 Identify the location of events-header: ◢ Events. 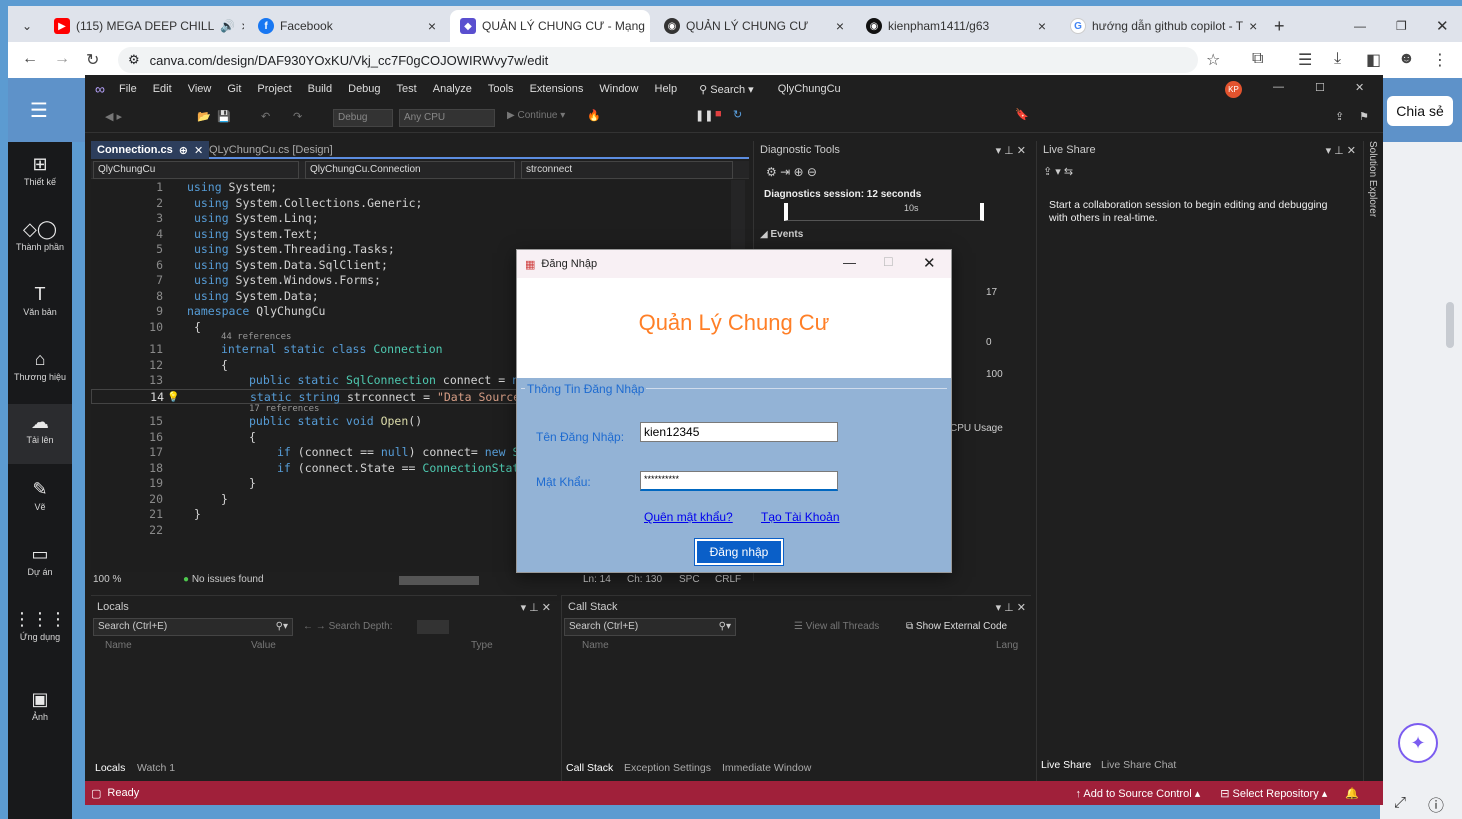
(781, 234).